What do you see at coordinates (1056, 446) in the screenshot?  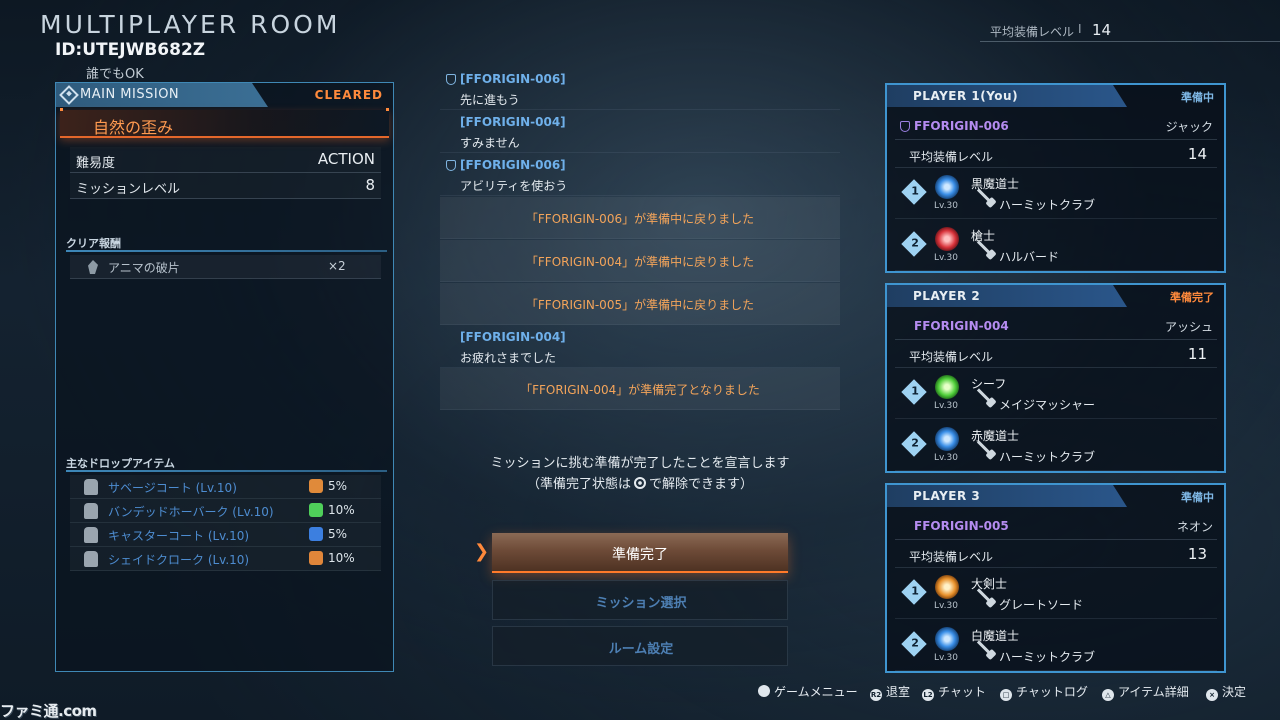 I see `job-slot: 2 Lv.30 赤魔道士 ハーミットクラブ` at bounding box center [1056, 446].